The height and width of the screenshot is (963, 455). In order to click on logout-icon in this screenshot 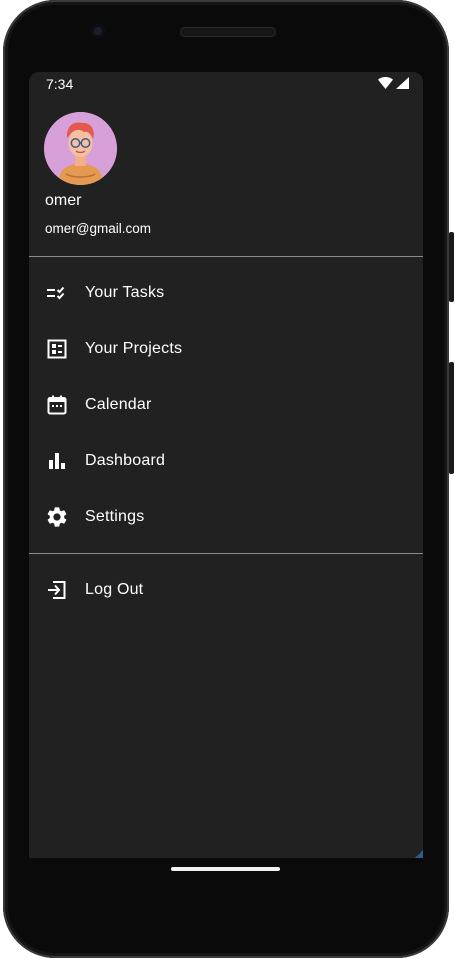, I will do `click(57, 590)`.